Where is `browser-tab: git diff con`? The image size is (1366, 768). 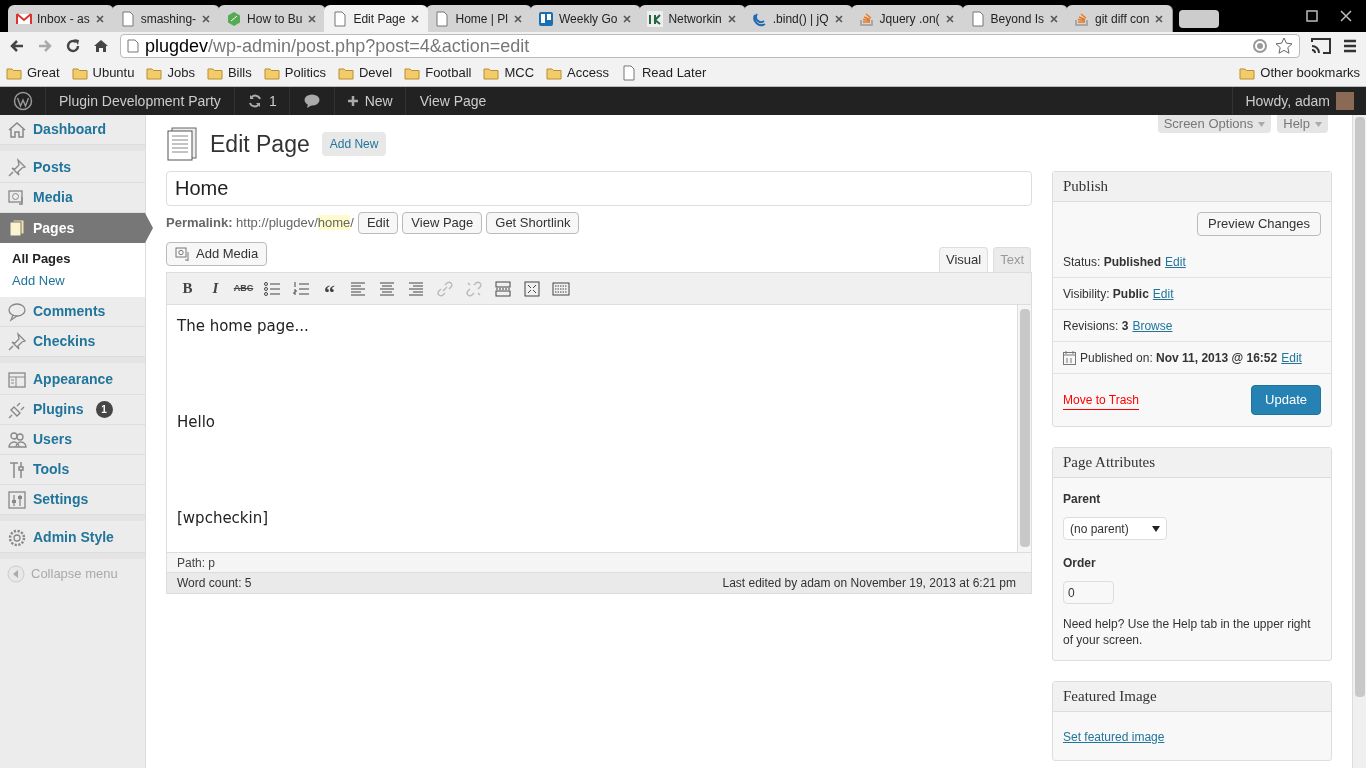 browser-tab: git diff con is located at coordinates (1120, 18).